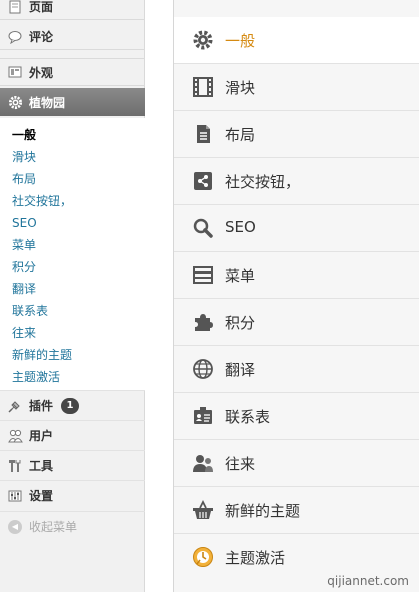 The height and width of the screenshot is (592, 419). I want to click on submenu-item-theme-activation: 主题激活, so click(78, 377).